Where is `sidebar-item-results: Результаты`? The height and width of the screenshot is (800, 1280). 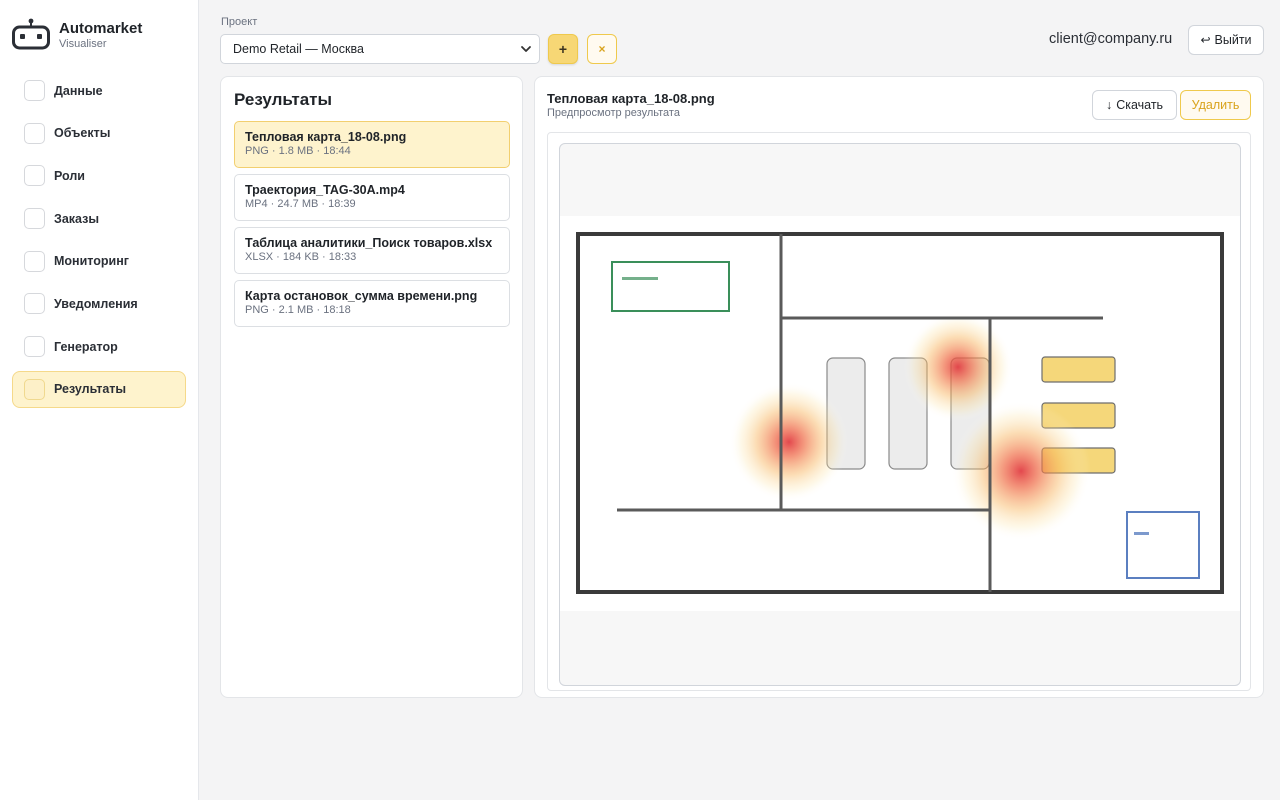
sidebar-item-results: Результаты is located at coordinates (99, 389).